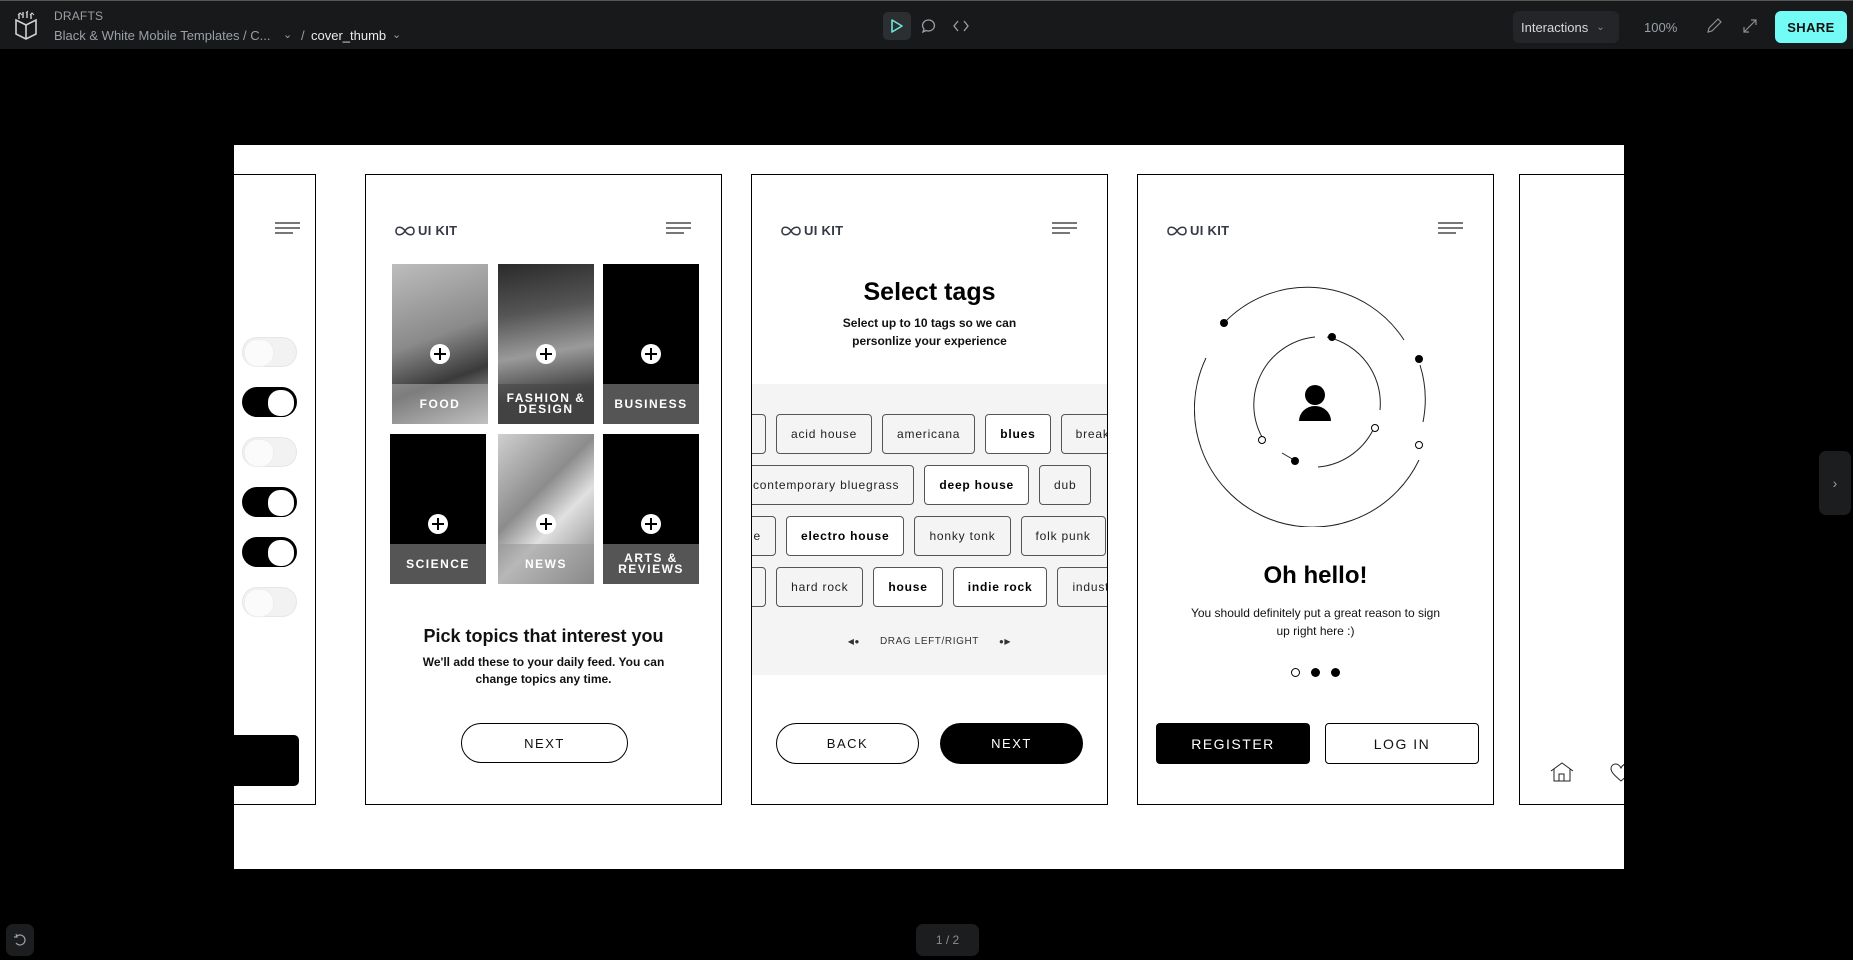 The height and width of the screenshot is (960, 1853). What do you see at coordinates (1082, 587) in the screenshot?
I see `tag-chip: industrial` at bounding box center [1082, 587].